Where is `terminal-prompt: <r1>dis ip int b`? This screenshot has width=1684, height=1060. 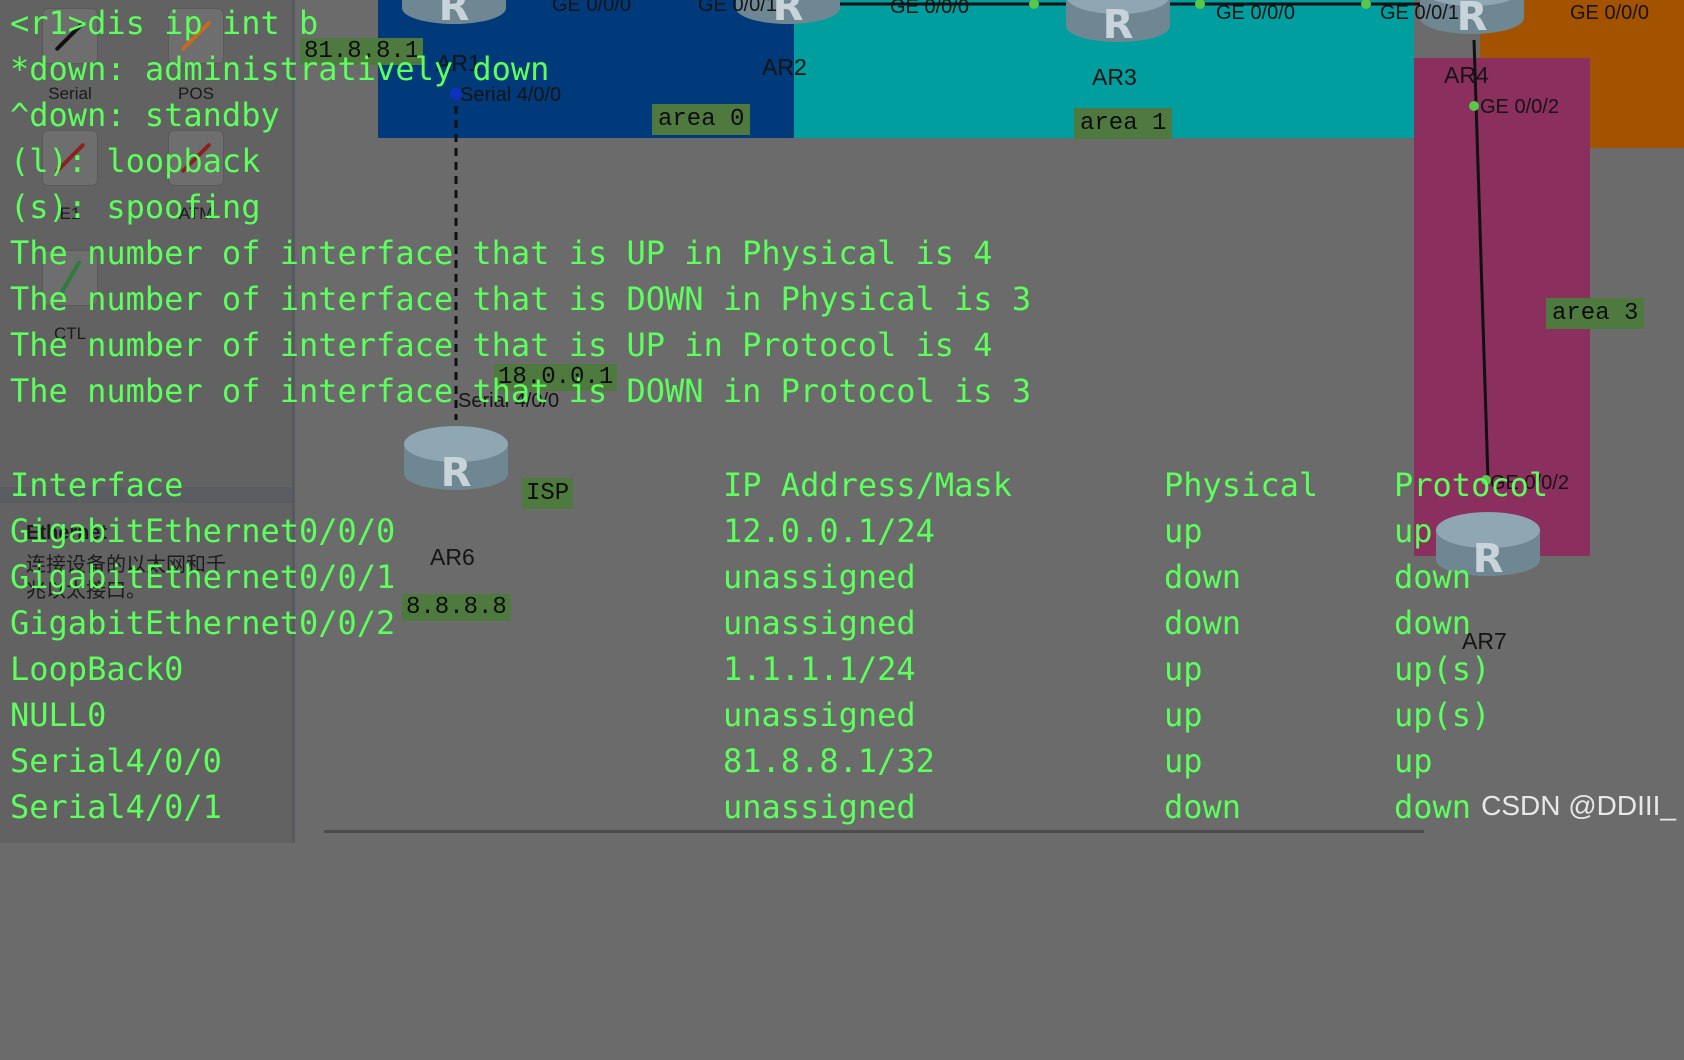
terminal-prompt: <r1>dis ip int b is located at coordinates (164, 23).